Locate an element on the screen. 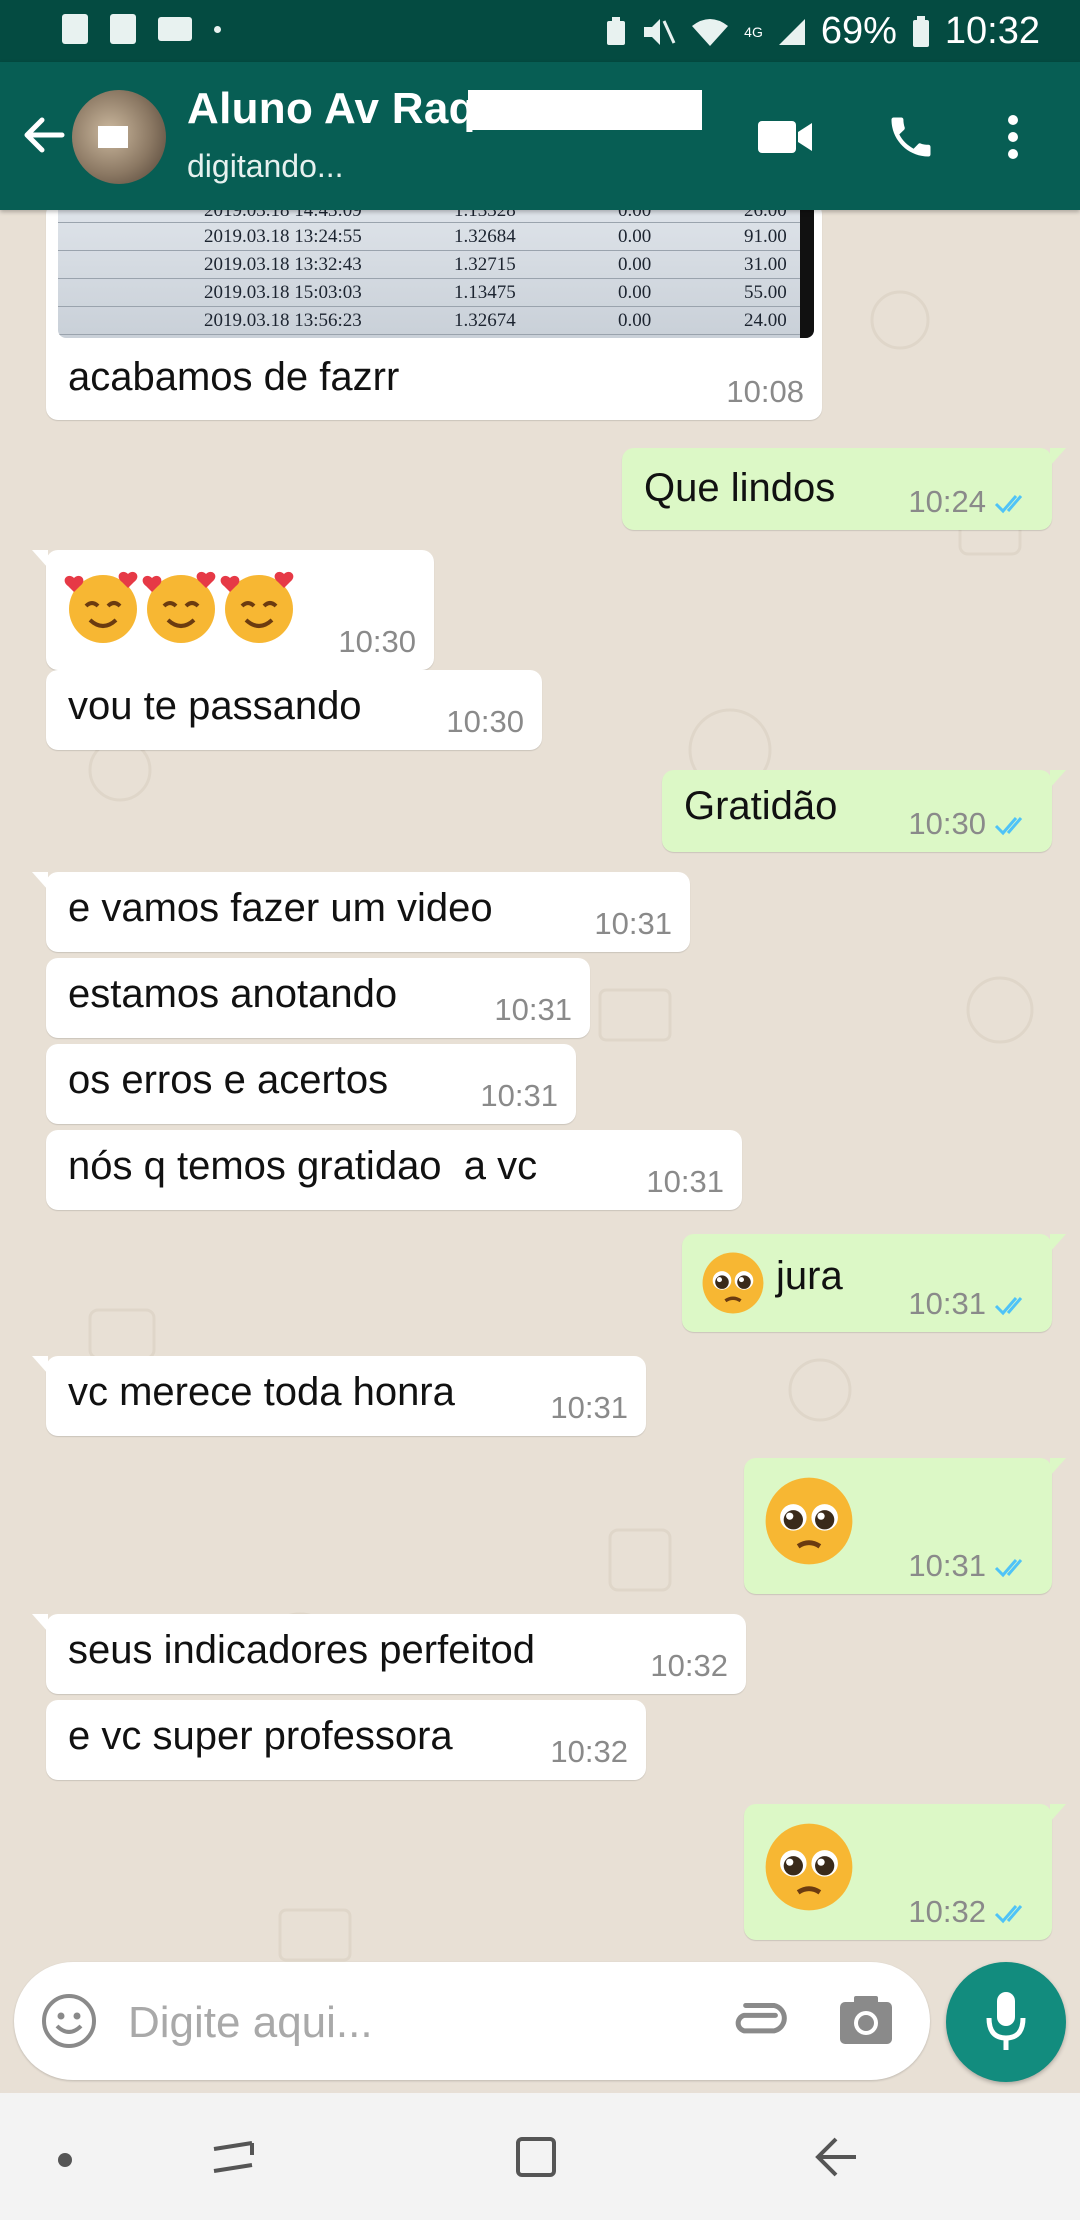  photo-cell: 1.13328 is located at coordinates (485, 215).